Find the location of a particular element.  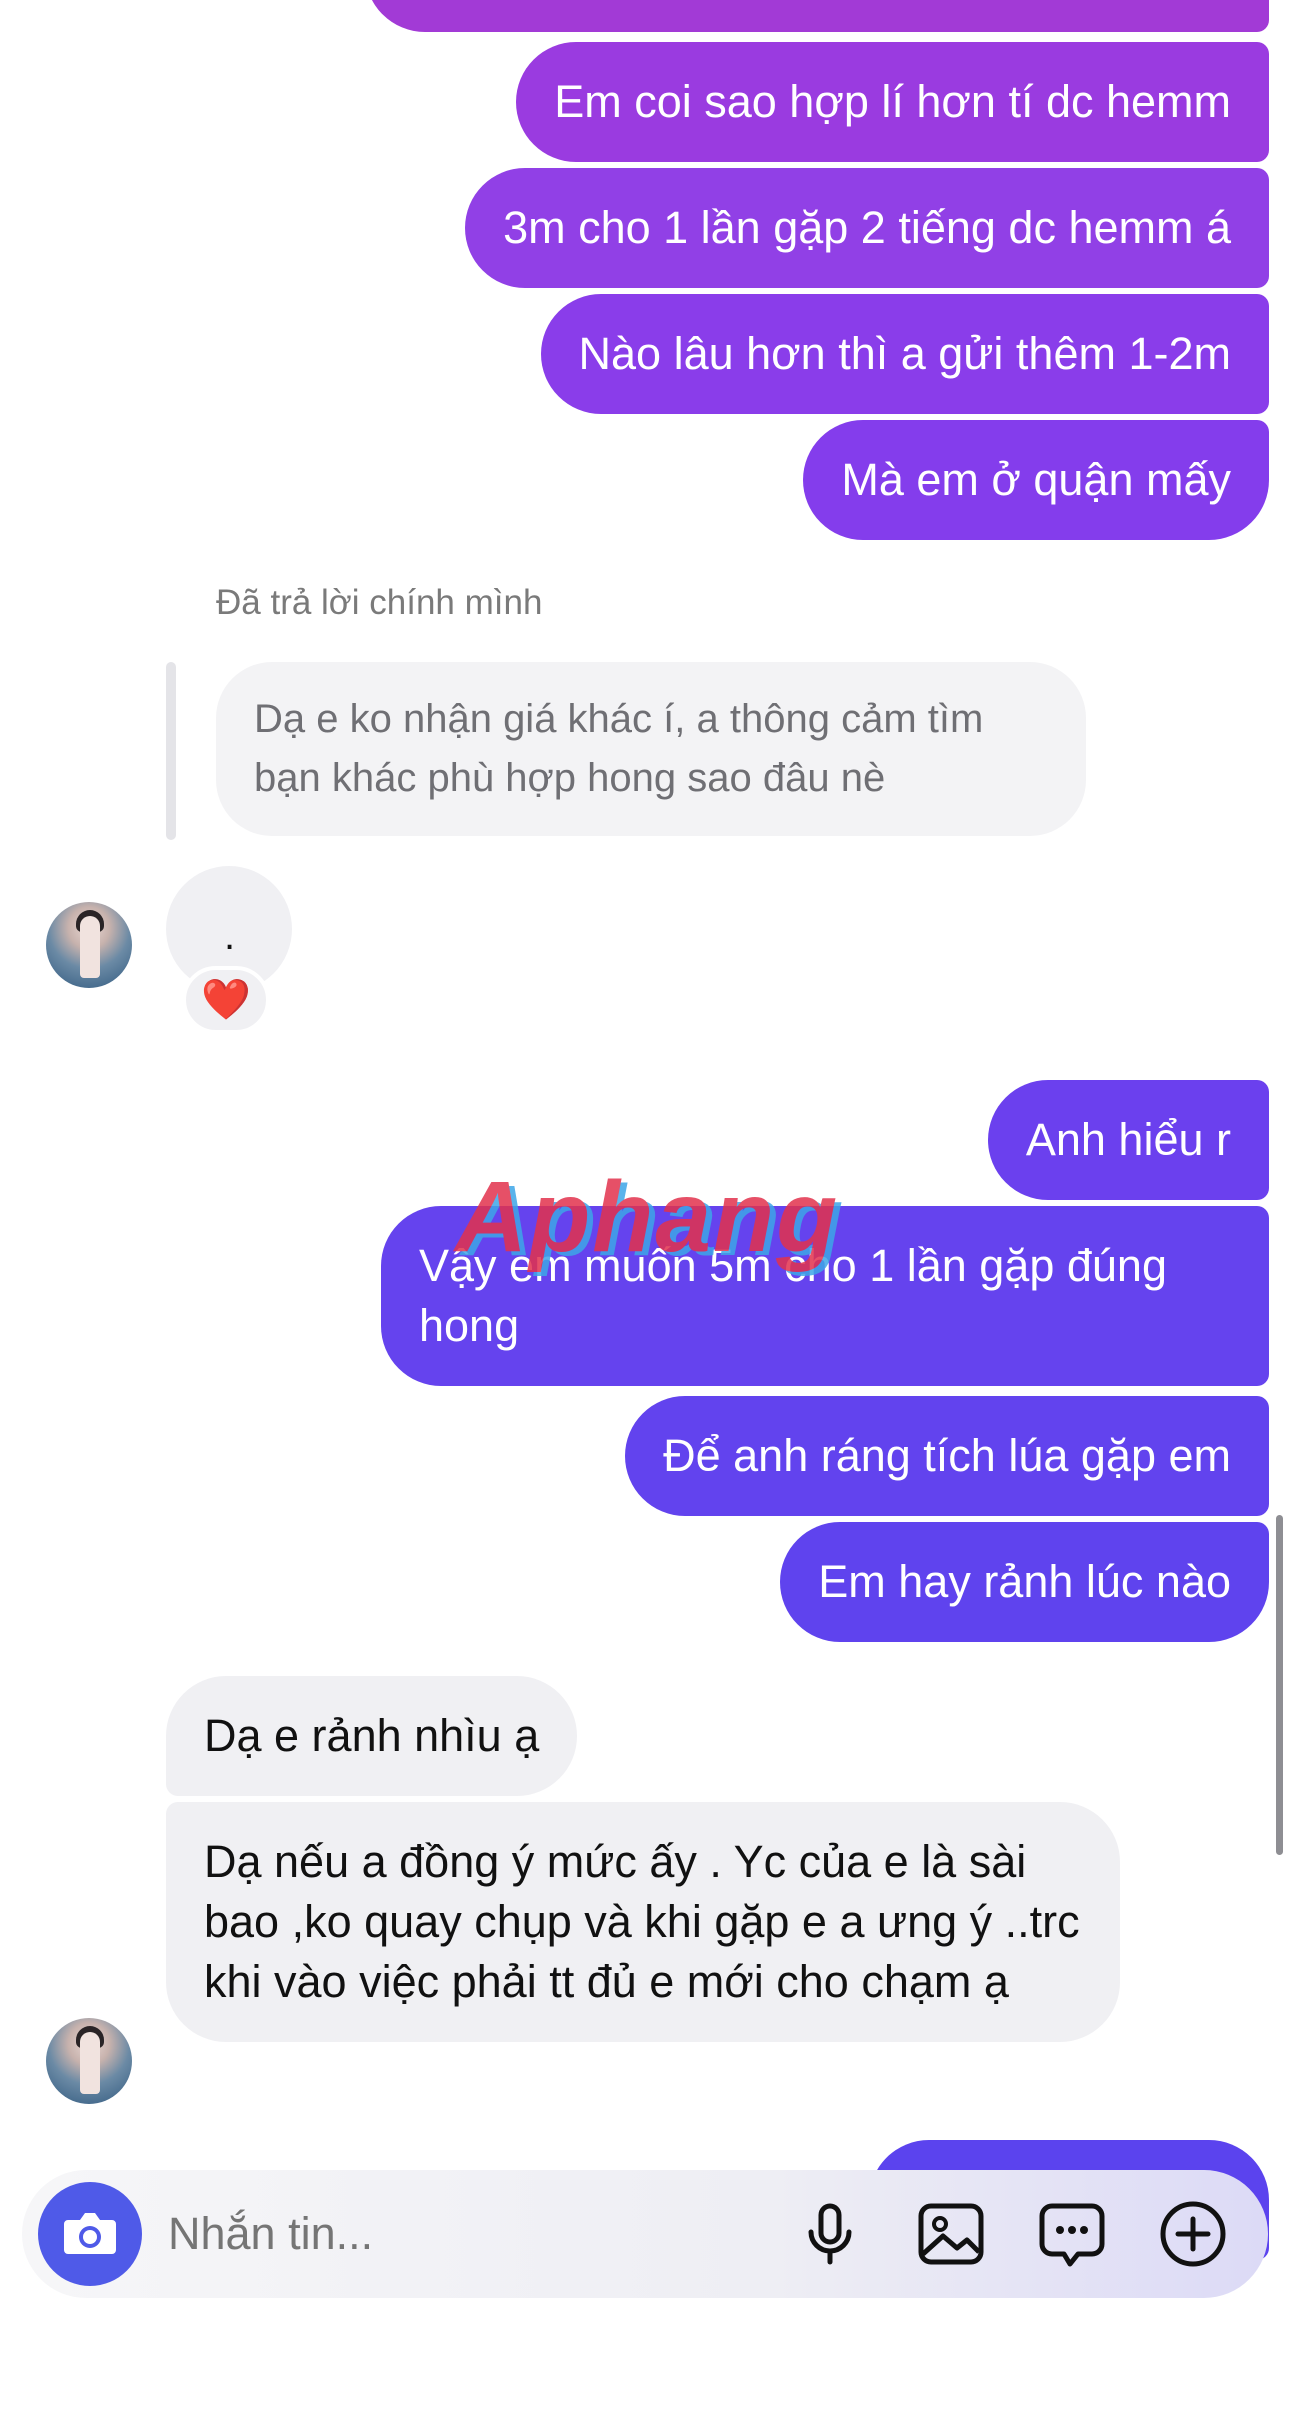

message-text: . is located at coordinates (230, 936).